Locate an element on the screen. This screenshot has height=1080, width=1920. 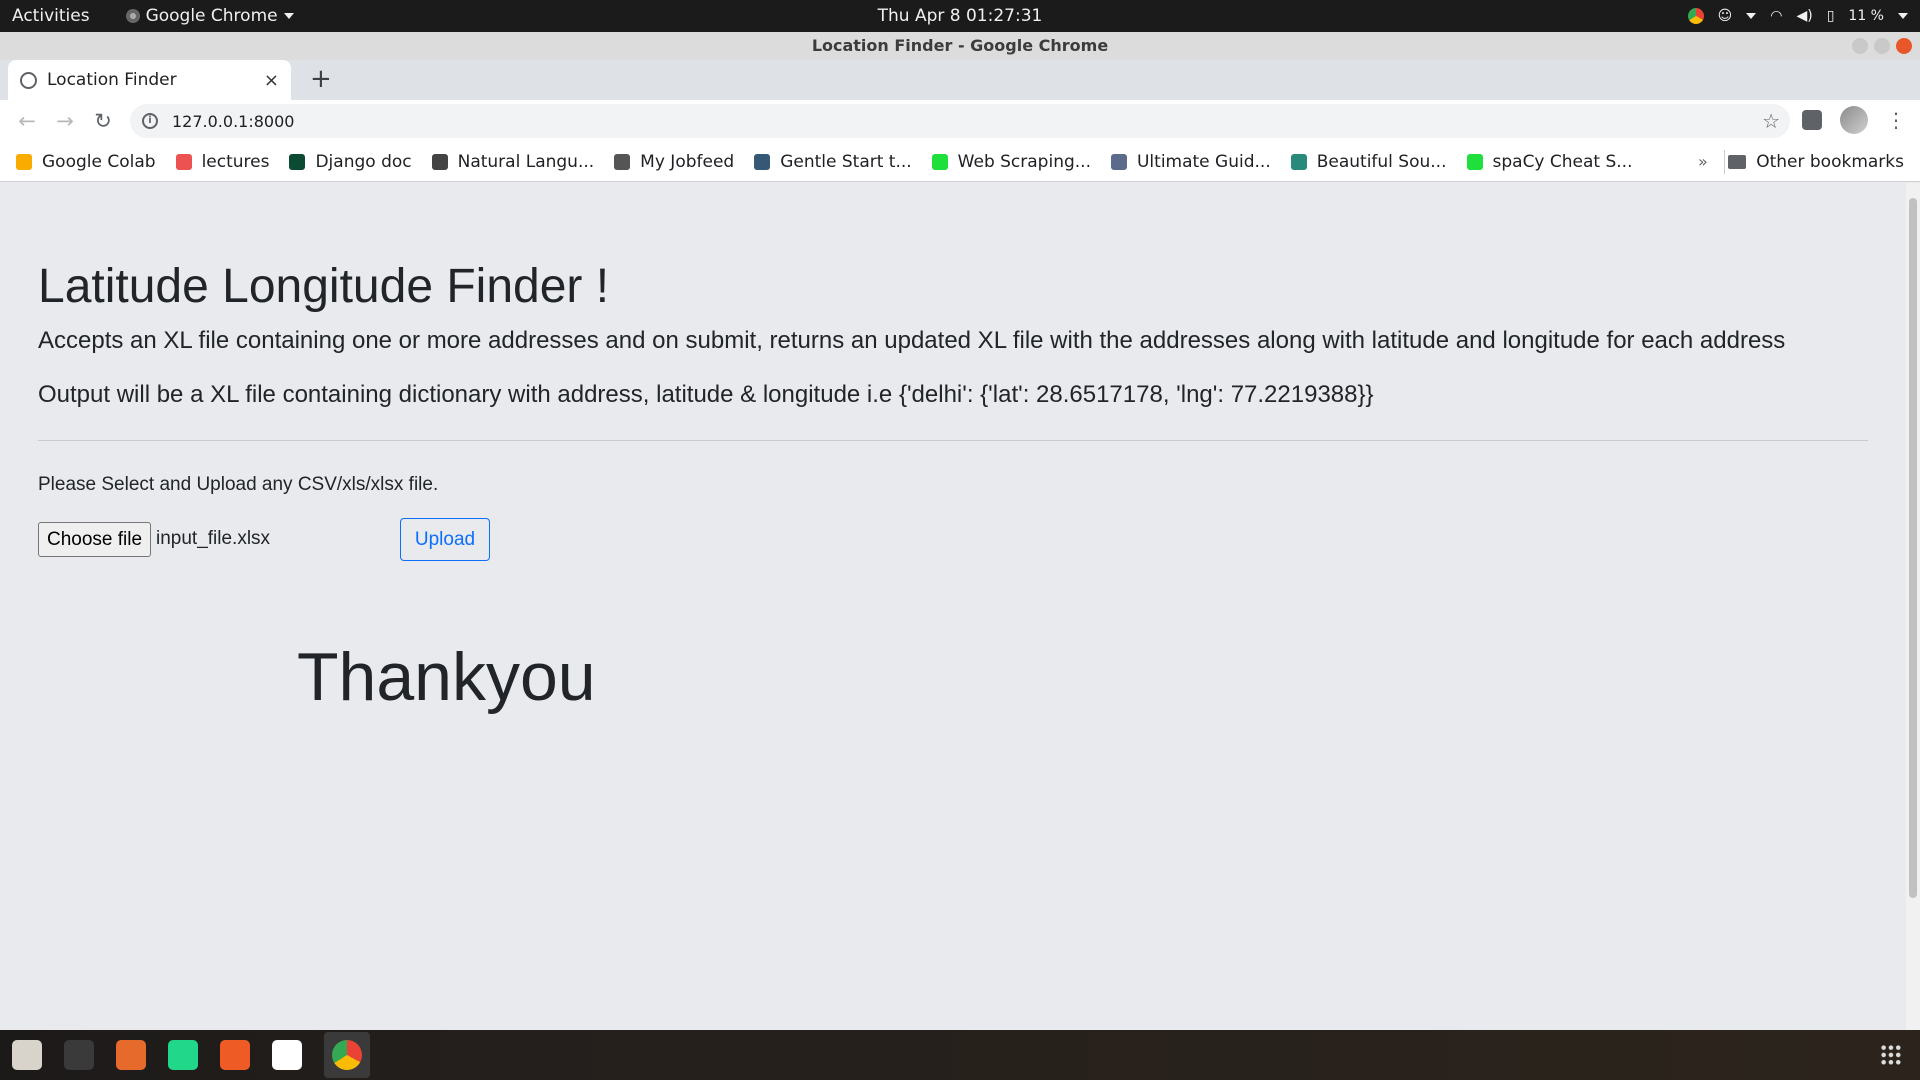
tds-icon is located at coordinates (762, 161).